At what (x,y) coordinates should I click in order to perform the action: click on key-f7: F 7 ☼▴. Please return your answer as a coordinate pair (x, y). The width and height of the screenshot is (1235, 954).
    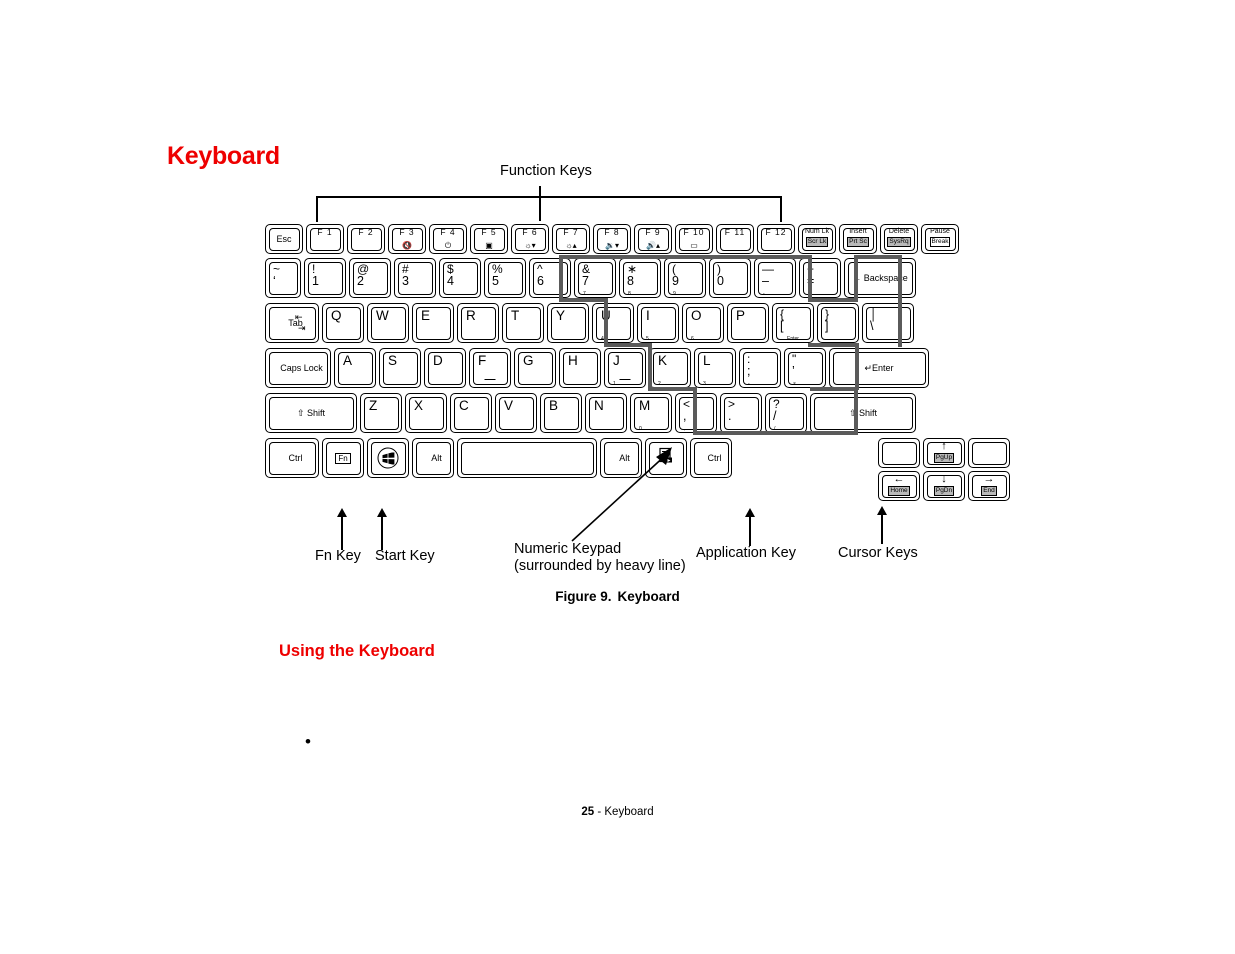
    Looking at the image, I should click on (571, 239).